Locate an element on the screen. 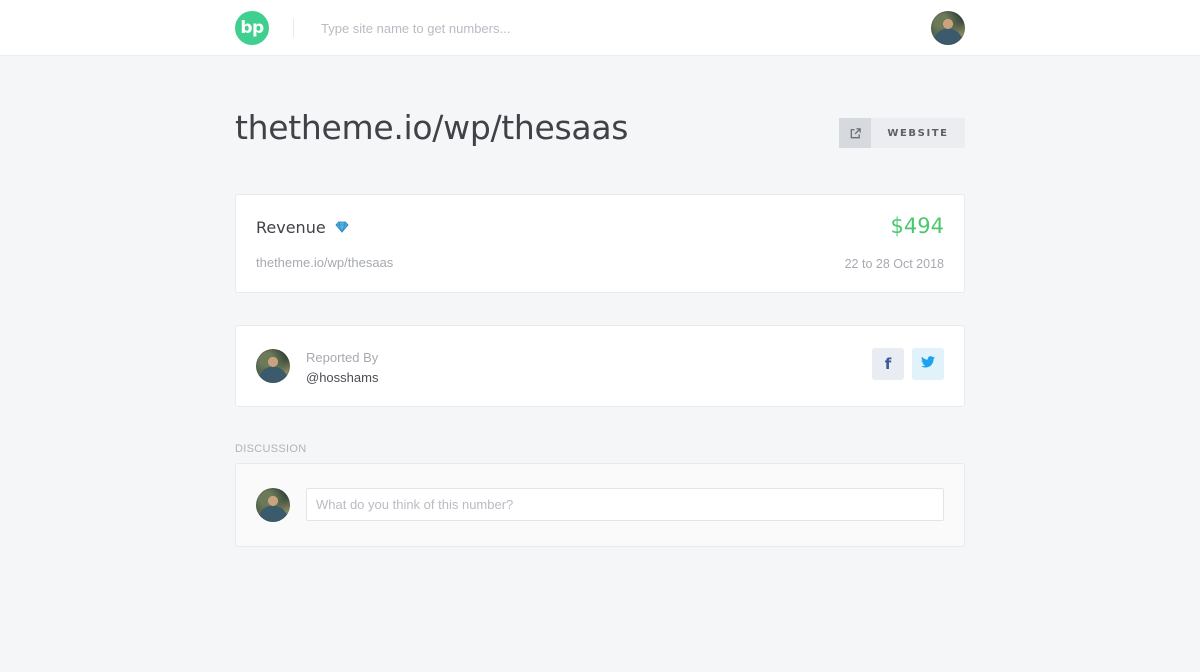 The width and height of the screenshot is (1200, 672). top-navbar: bp is located at coordinates (600, 28).